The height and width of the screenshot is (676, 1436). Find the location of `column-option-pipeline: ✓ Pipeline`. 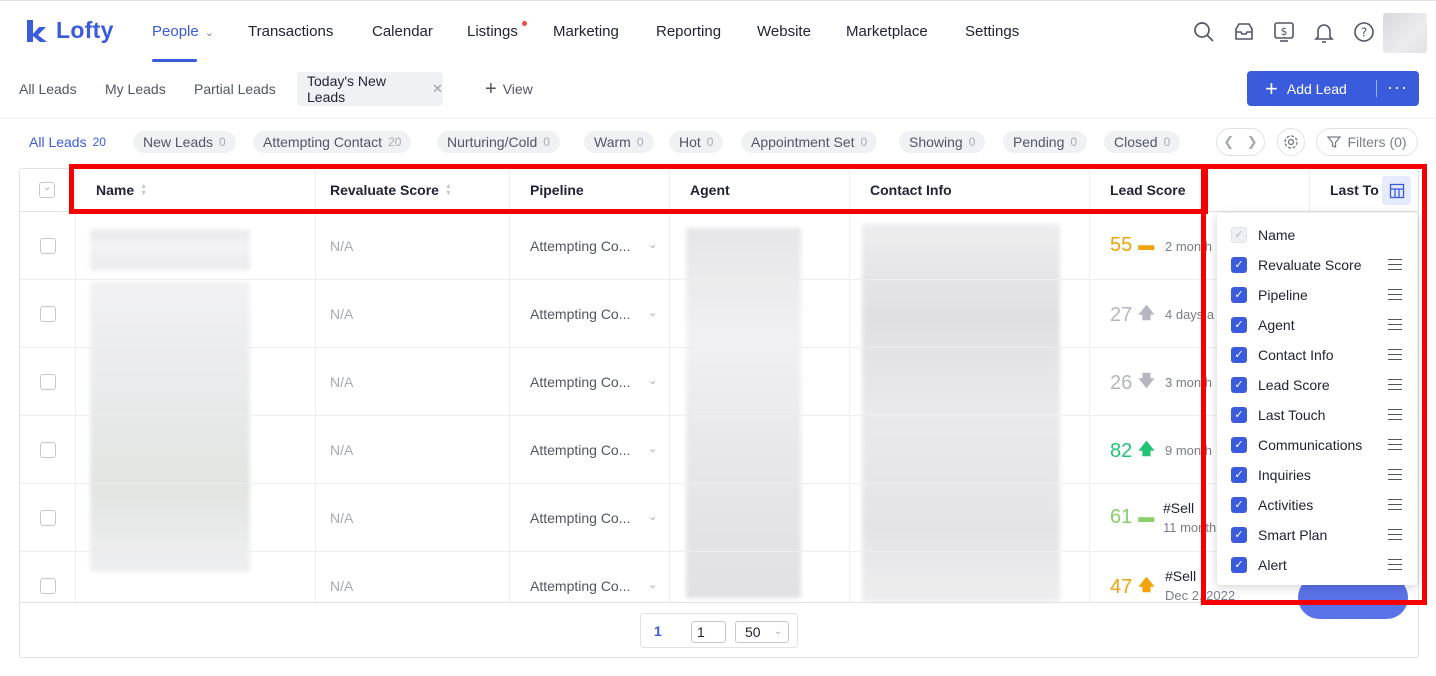

column-option-pipeline: ✓ Pipeline is located at coordinates (1317, 295).